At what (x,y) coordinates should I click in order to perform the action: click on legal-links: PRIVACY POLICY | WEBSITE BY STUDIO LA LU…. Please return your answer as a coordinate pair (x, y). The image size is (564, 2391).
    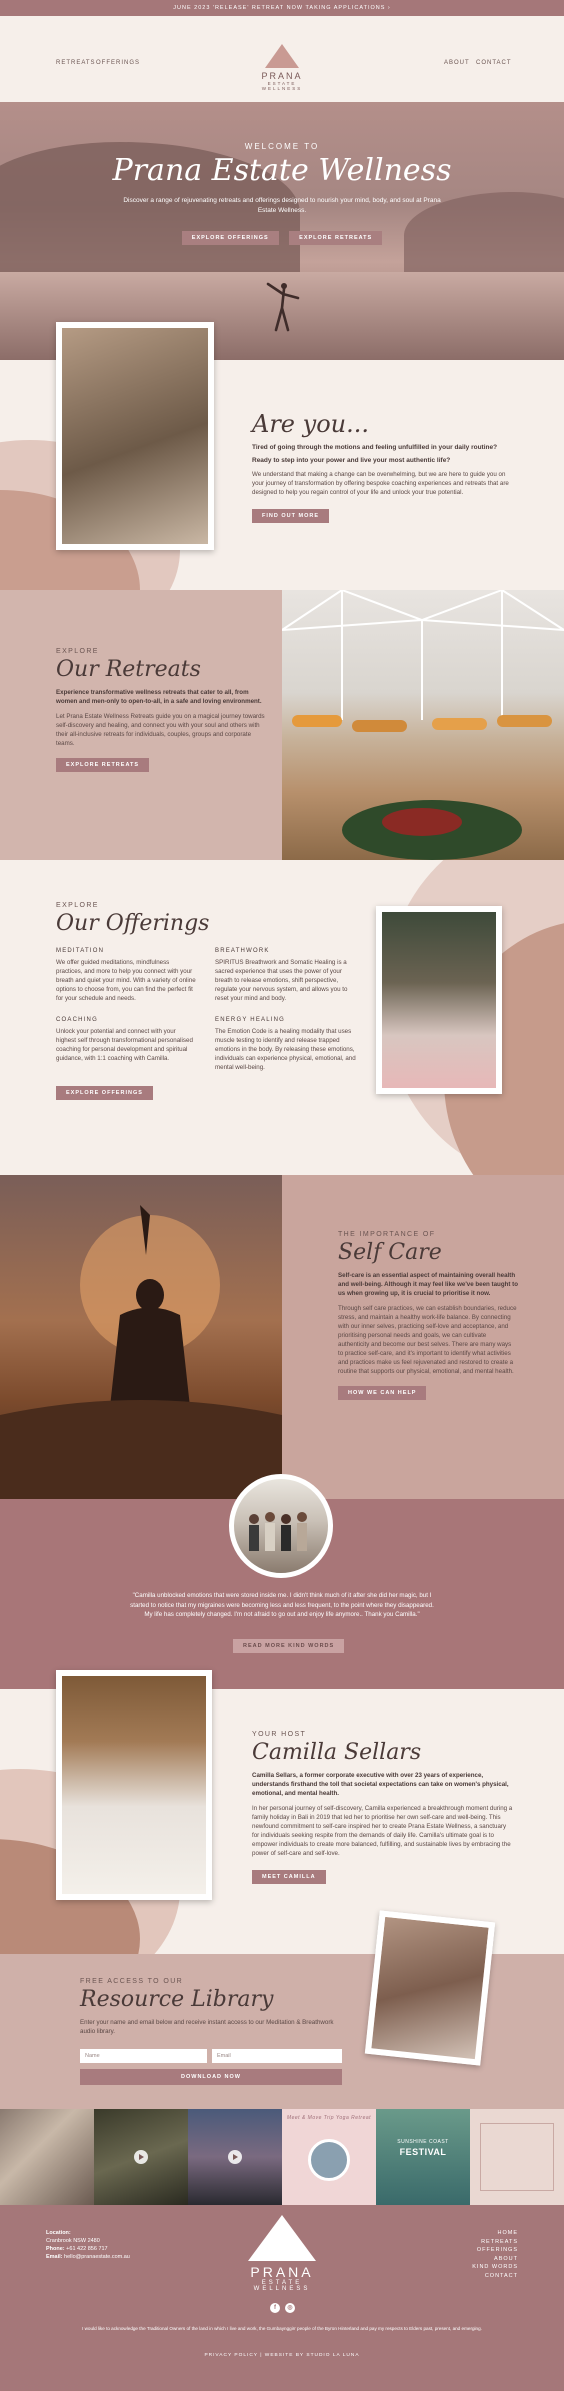
    Looking at the image, I should click on (282, 2355).